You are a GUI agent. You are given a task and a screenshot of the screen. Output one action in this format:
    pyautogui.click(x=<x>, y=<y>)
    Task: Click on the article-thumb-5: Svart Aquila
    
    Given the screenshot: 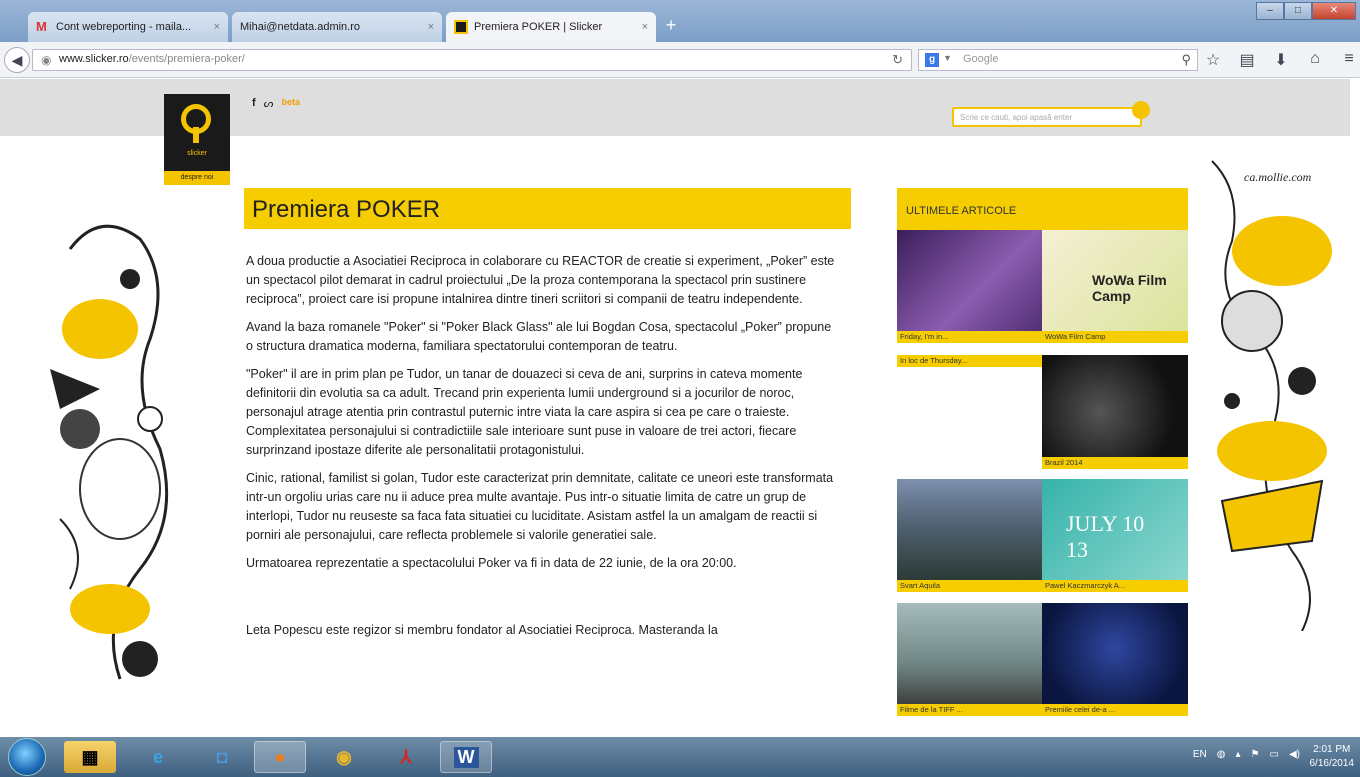 What is the action you would take?
    pyautogui.click(x=969, y=535)
    